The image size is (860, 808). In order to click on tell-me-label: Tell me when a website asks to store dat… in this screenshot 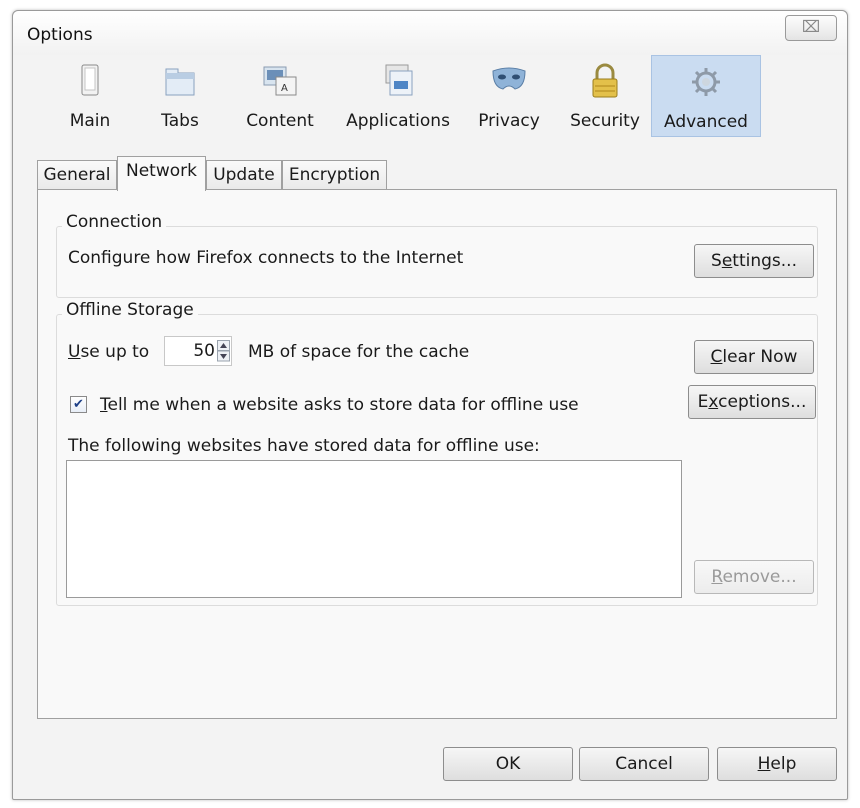, I will do `click(339, 405)`.